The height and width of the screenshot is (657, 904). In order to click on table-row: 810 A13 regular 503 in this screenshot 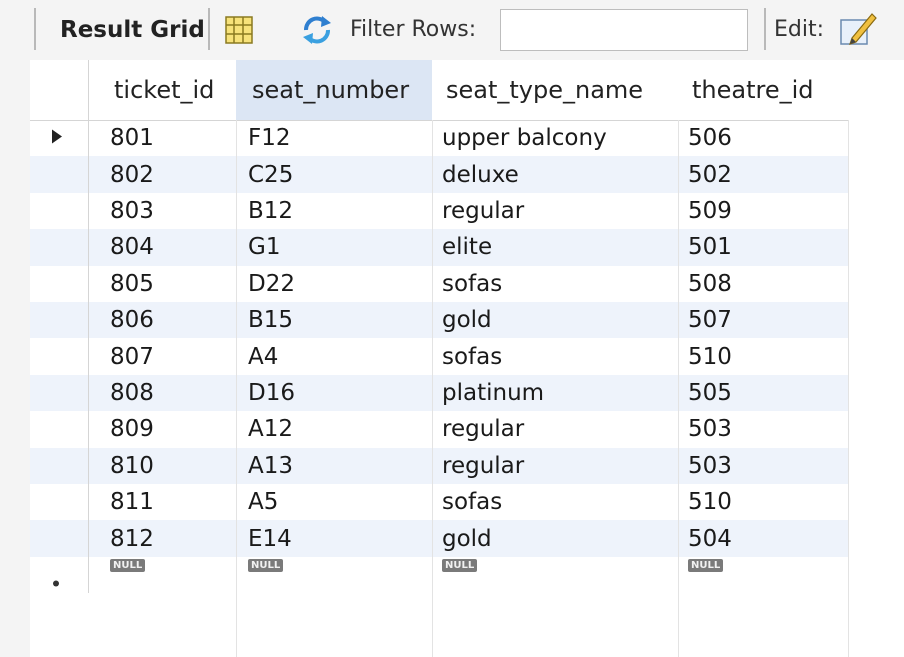, I will do `click(439, 465)`.